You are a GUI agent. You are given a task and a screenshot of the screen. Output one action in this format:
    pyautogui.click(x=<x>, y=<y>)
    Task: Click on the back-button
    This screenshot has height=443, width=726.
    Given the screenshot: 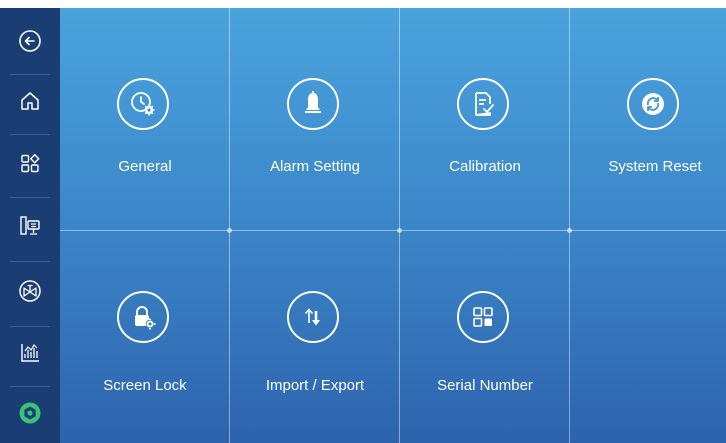 What is the action you would take?
    pyautogui.click(x=30, y=41)
    